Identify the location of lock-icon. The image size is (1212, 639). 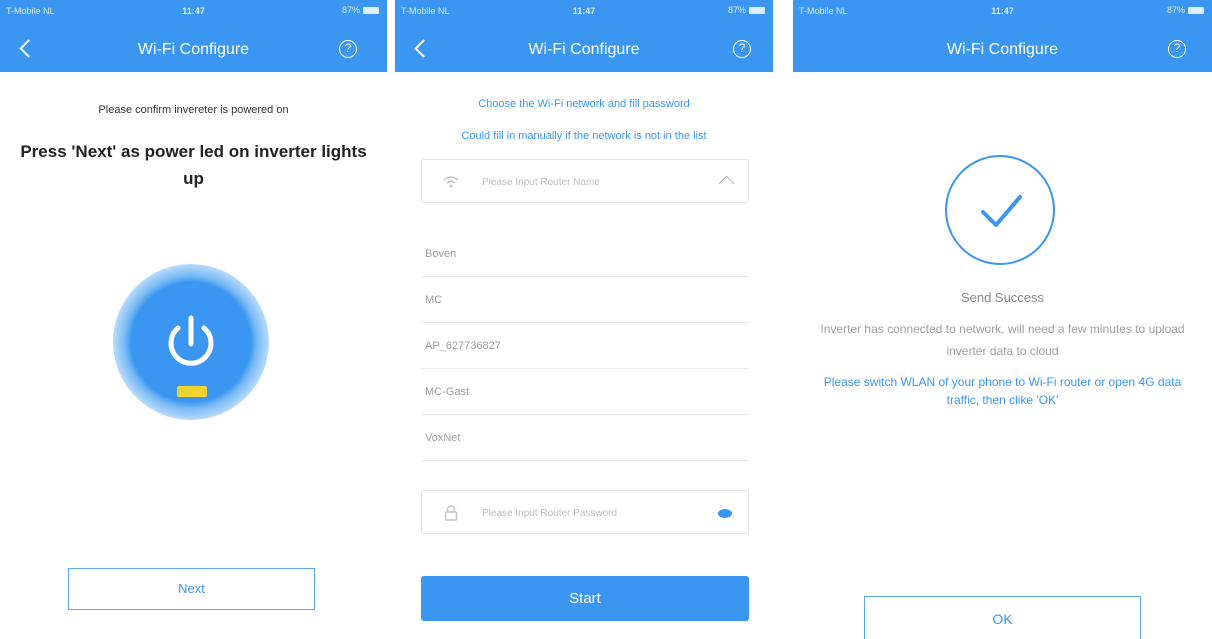
(451, 513).